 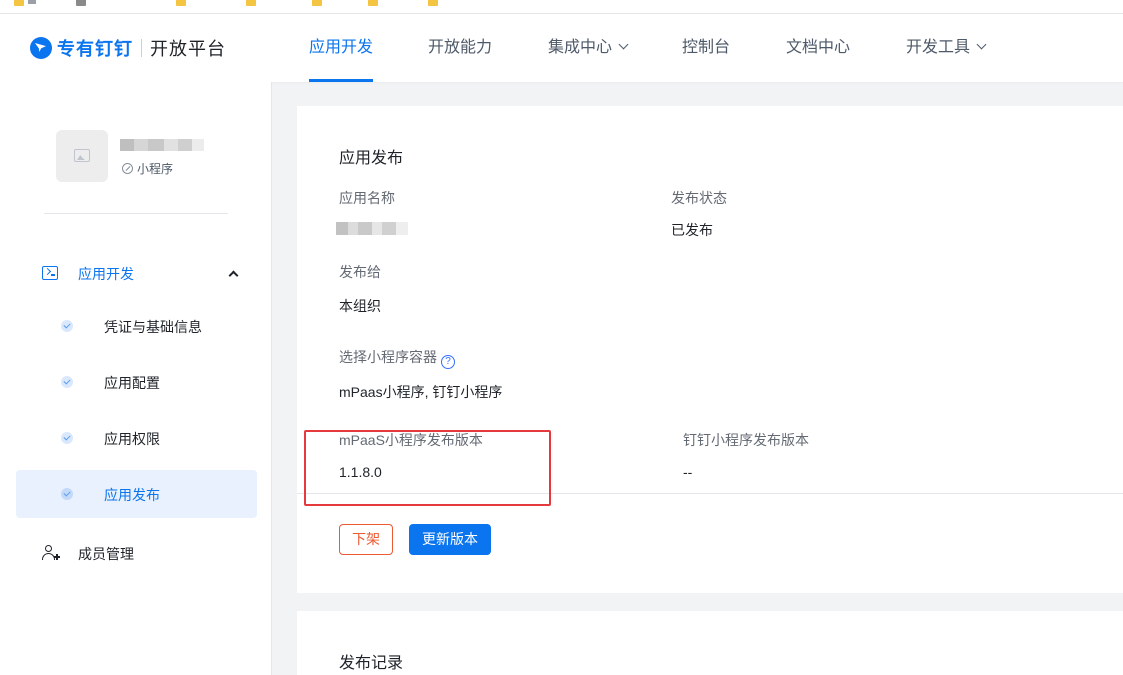 I want to click on app-name-value-redacted, so click(x=372, y=228).